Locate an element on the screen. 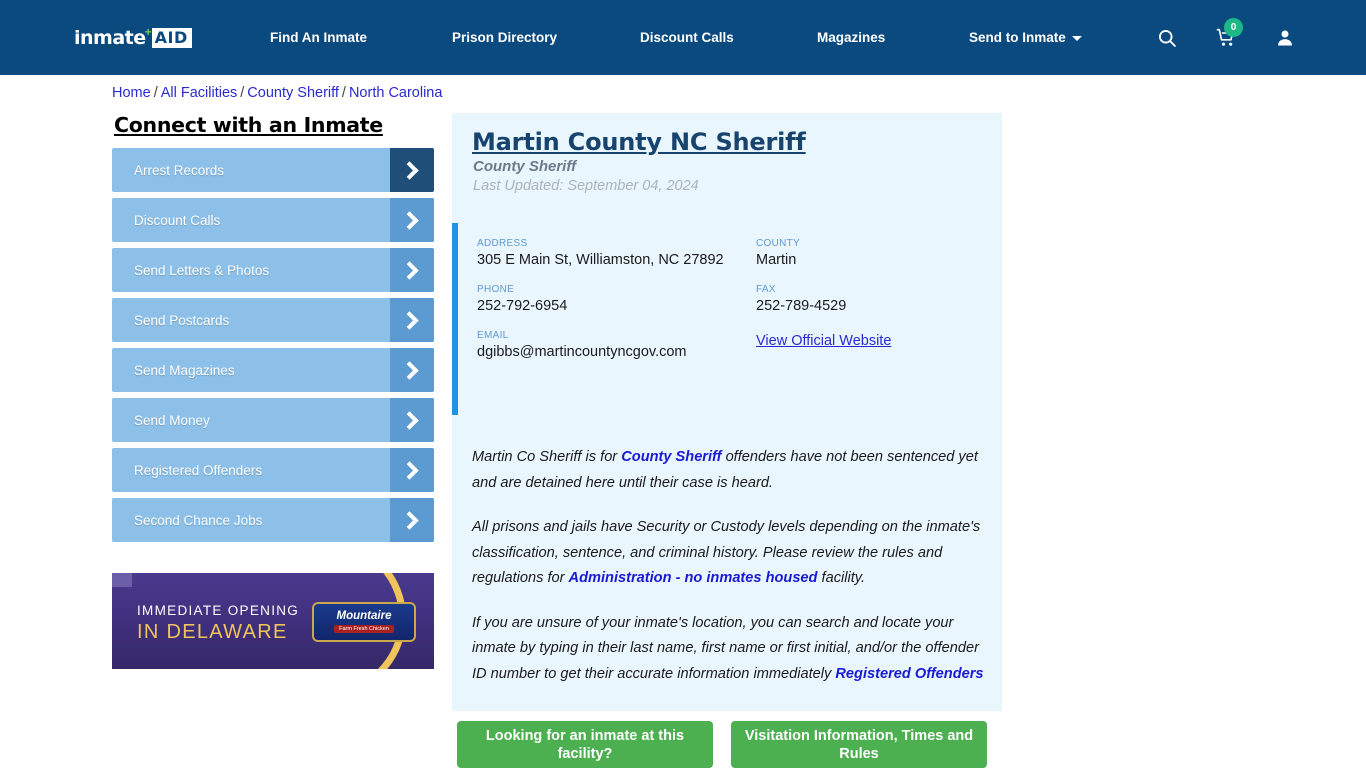 The image size is (1366, 768). cart-icon: 0 is located at coordinates (1229, 33).